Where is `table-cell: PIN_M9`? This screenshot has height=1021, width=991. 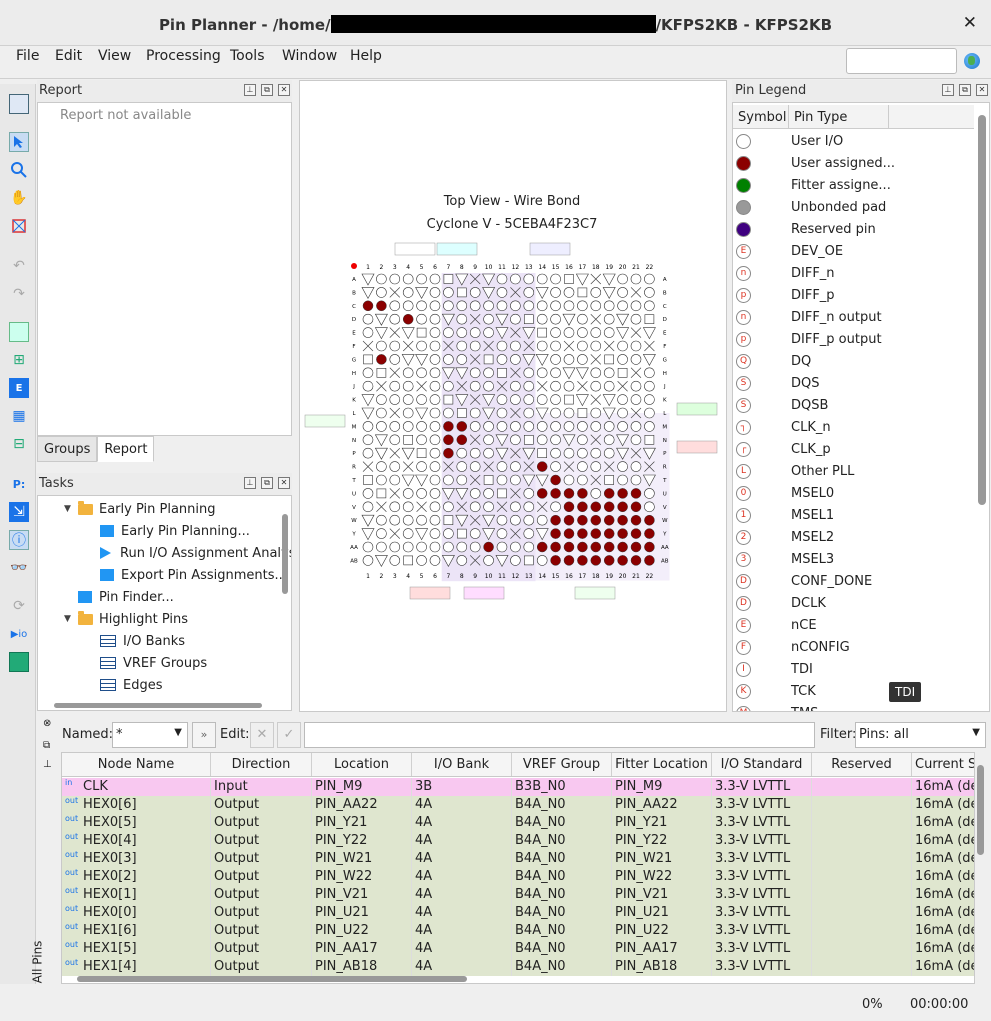
table-cell: PIN_M9 is located at coordinates (662, 787).